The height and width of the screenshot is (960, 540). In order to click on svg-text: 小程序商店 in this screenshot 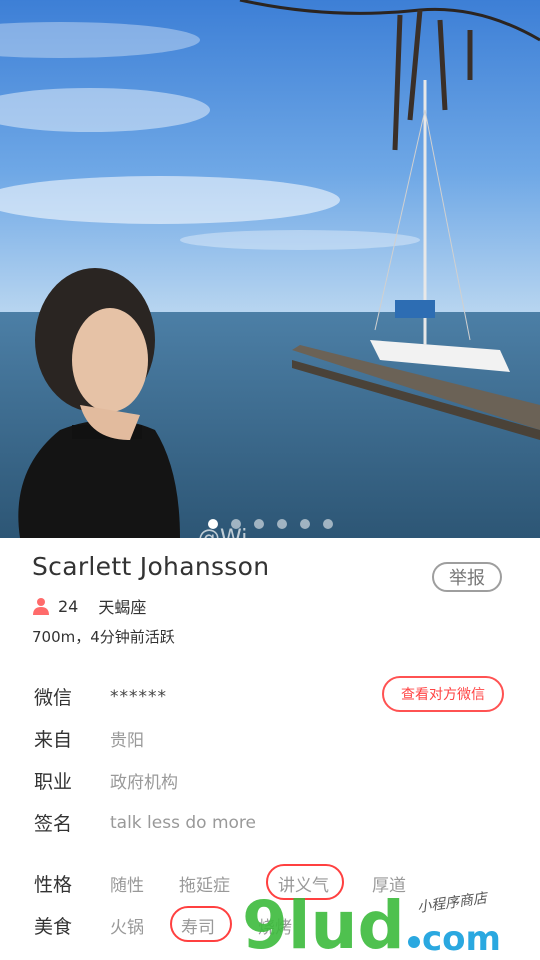, I will do `click(453, 903)`.